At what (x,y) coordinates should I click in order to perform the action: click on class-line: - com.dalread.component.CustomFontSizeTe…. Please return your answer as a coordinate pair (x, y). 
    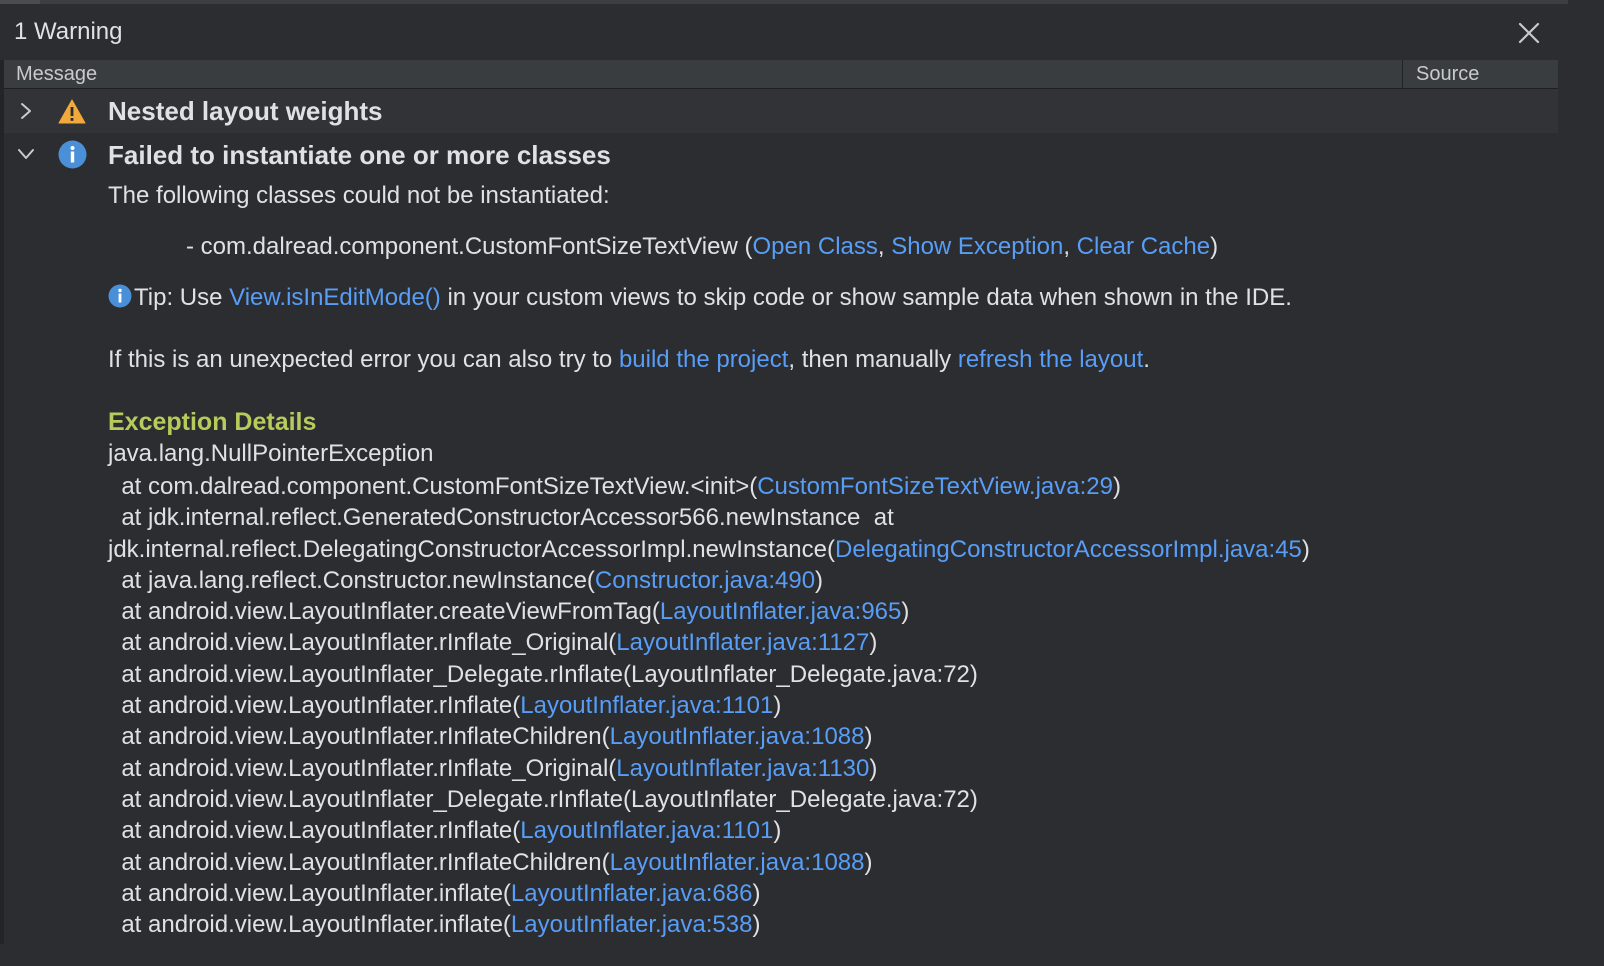
    Looking at the image, I should click on (702, 247).